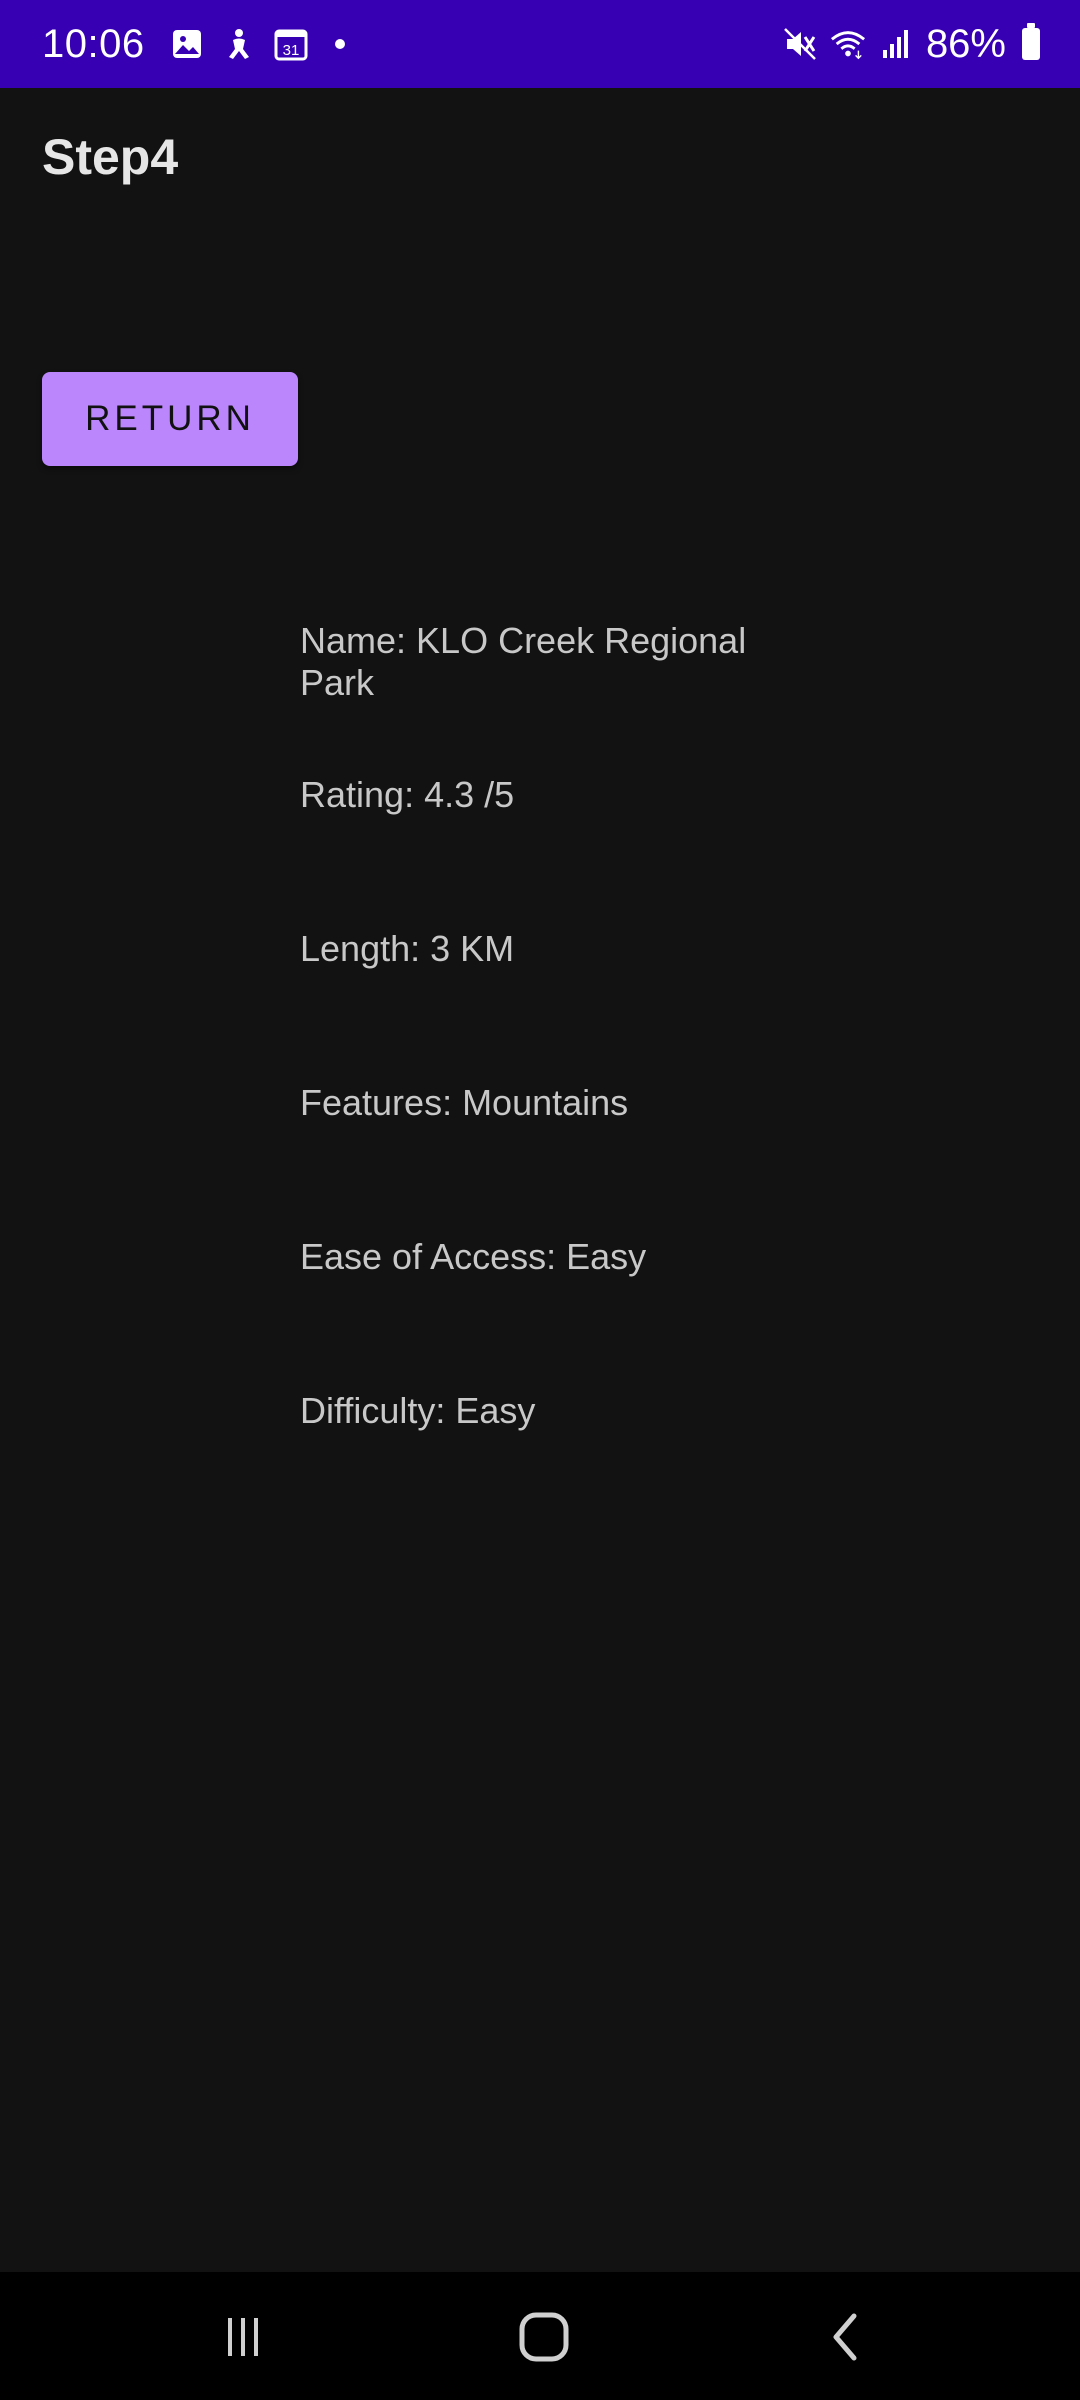  Describe the element at coordinates (473, 1256) in the screenshot. I see `trail-access: Ease of Access: Easy` at that location.